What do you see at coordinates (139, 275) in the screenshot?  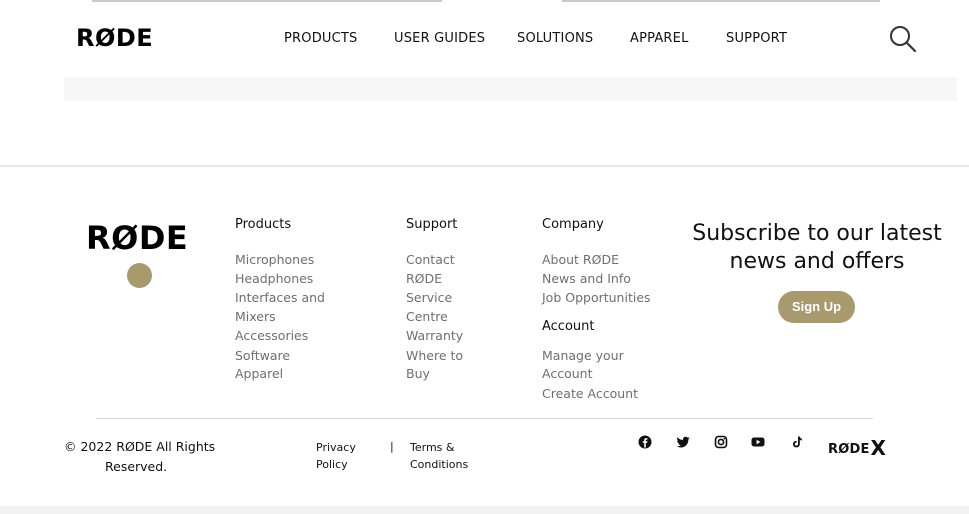 I see `brand-dot` at bounding box center [139, 275].